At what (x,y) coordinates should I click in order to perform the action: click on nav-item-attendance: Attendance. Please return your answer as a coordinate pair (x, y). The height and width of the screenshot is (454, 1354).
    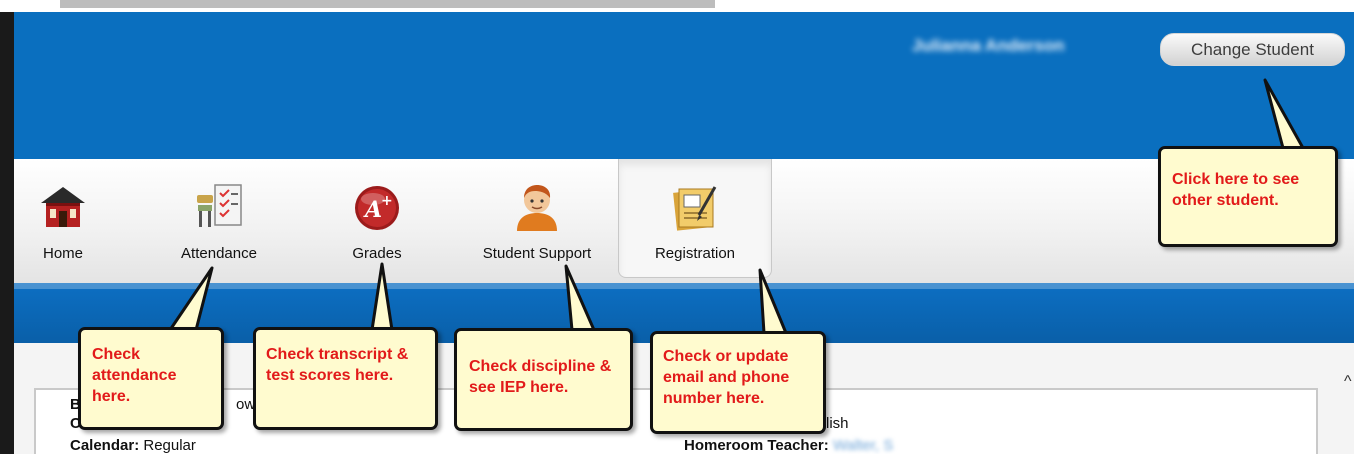
    Looking at the image, I should click on (219, 218).